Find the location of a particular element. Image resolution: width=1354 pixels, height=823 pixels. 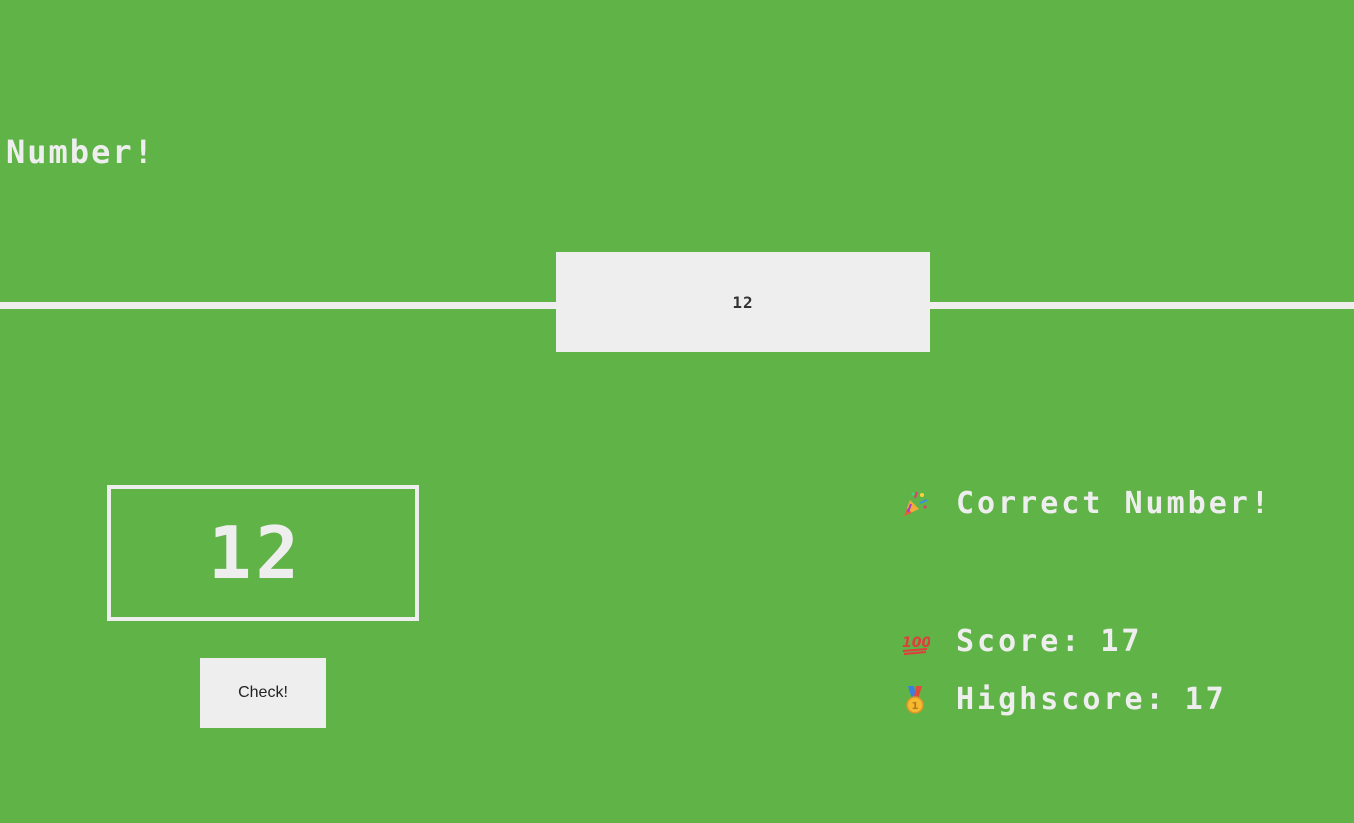

check-button: Check! is located at coordinates (263, 693).